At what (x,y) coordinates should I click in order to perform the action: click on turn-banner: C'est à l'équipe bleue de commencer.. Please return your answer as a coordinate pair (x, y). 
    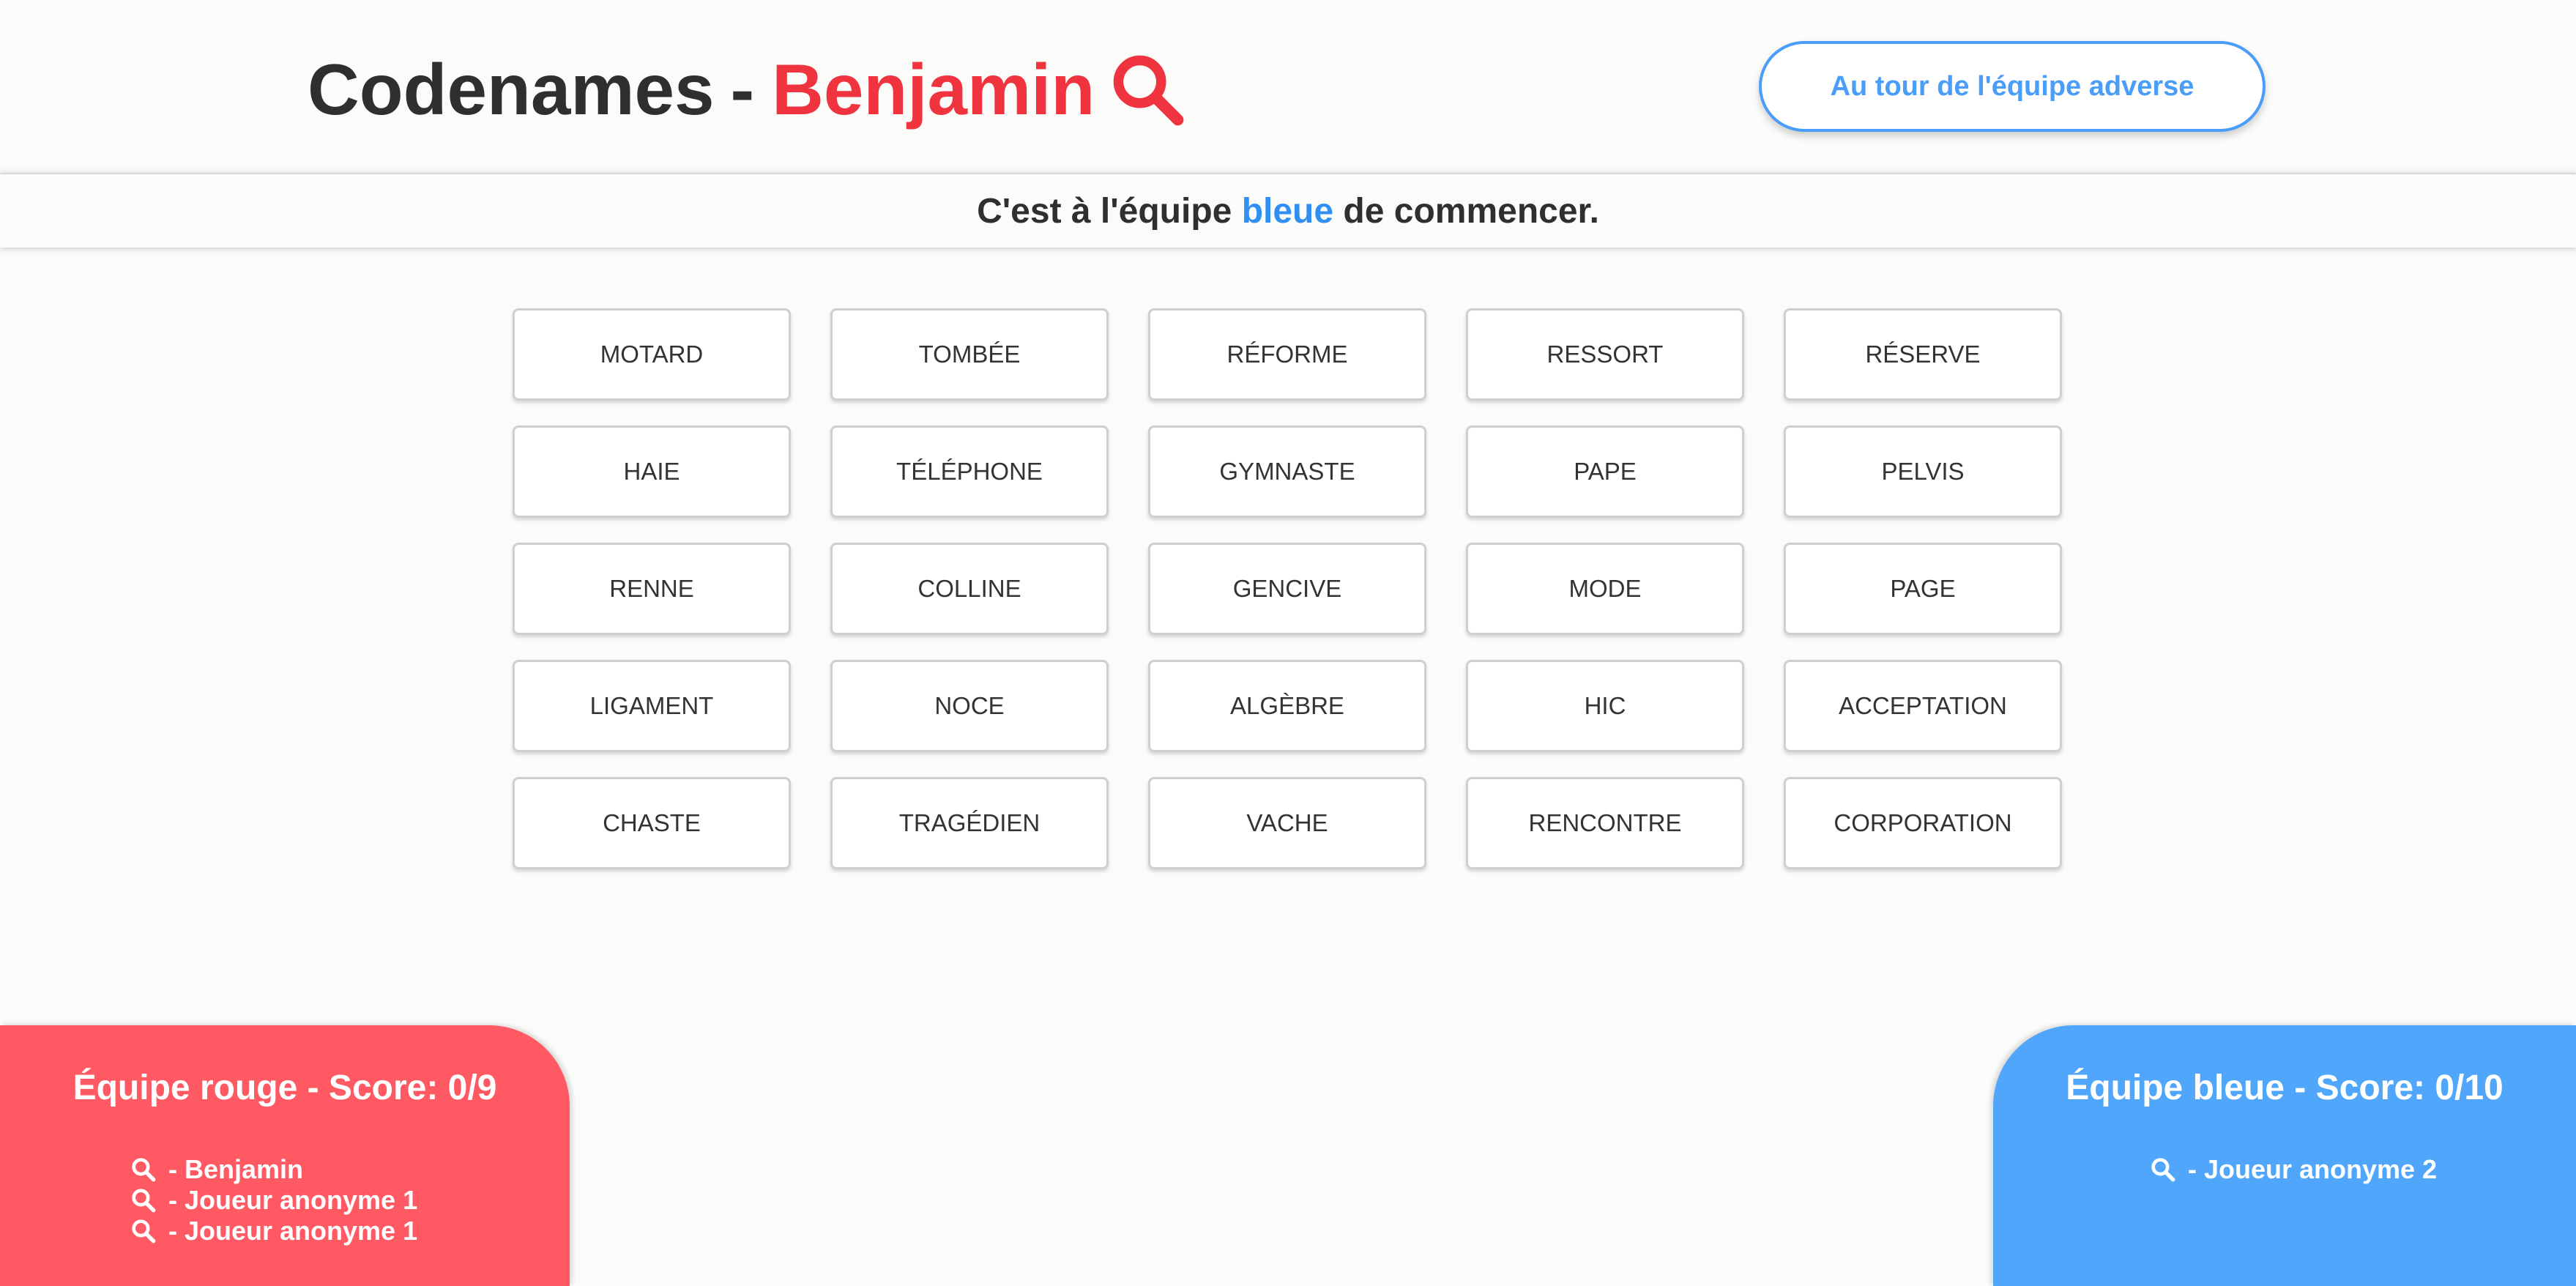
    Looking at the image, I should click on (1288, 210).